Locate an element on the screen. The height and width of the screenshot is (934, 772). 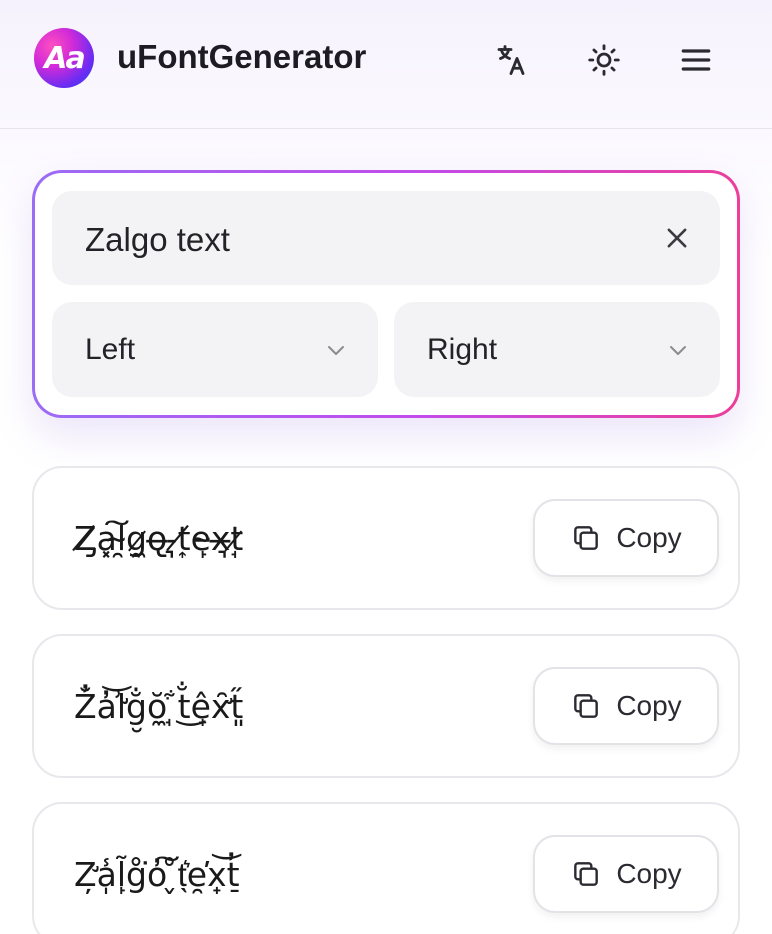
left-select-value: Left is located at coordinates (110, 349).